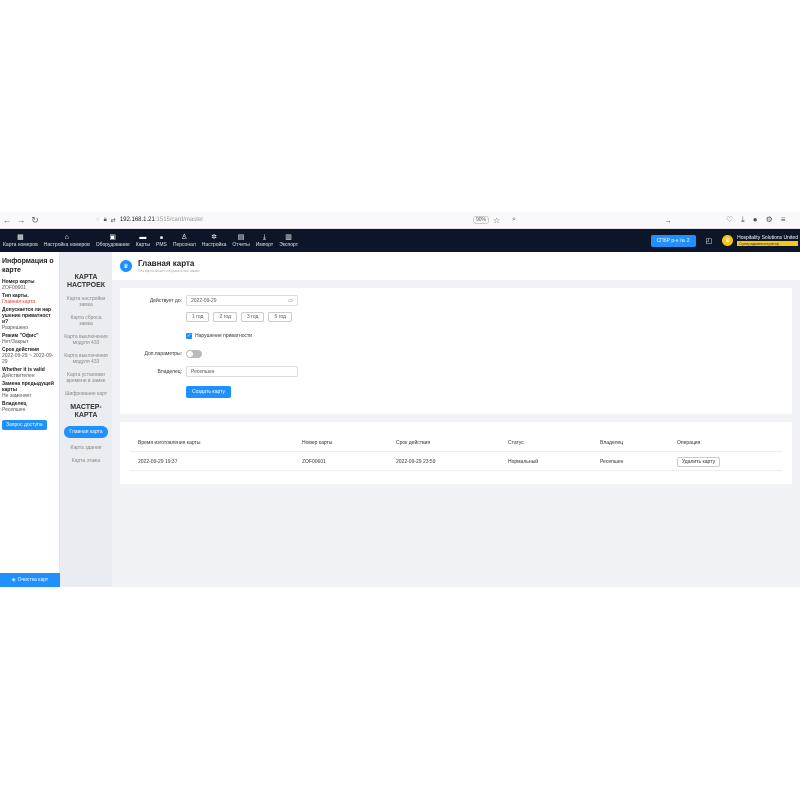  I want to click on nav-pms: ■ PMS, so click(161, 241).